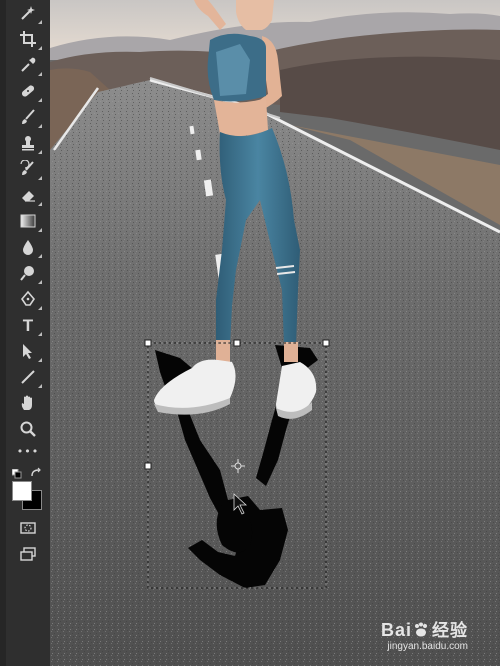  I want to click on healing-brush-icon, so click(28, 91).